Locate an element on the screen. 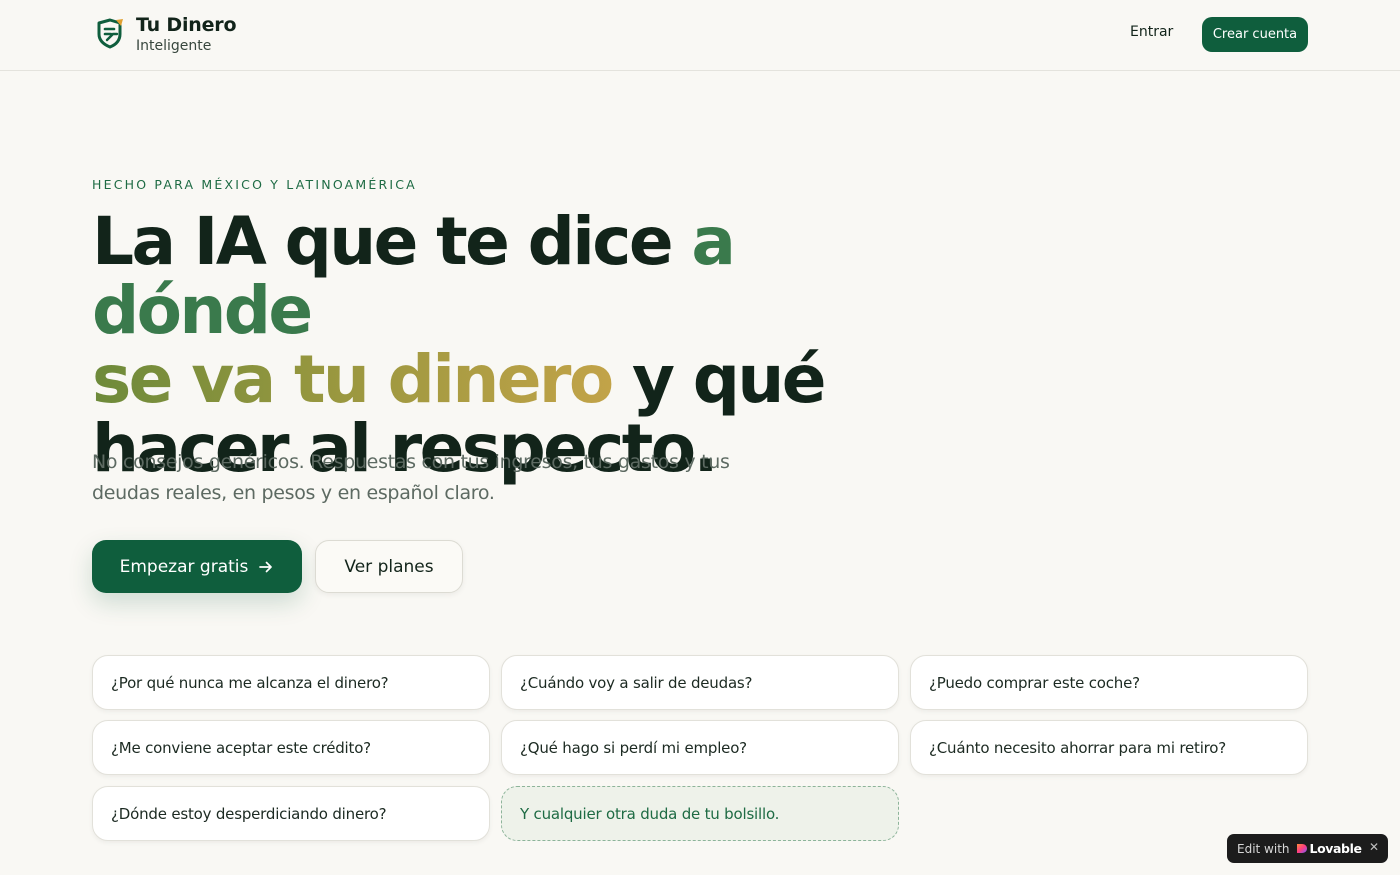 The height and width of the screenshot is (875, 1400). headline-part-4: y qué is located at coordinates (719, 379).